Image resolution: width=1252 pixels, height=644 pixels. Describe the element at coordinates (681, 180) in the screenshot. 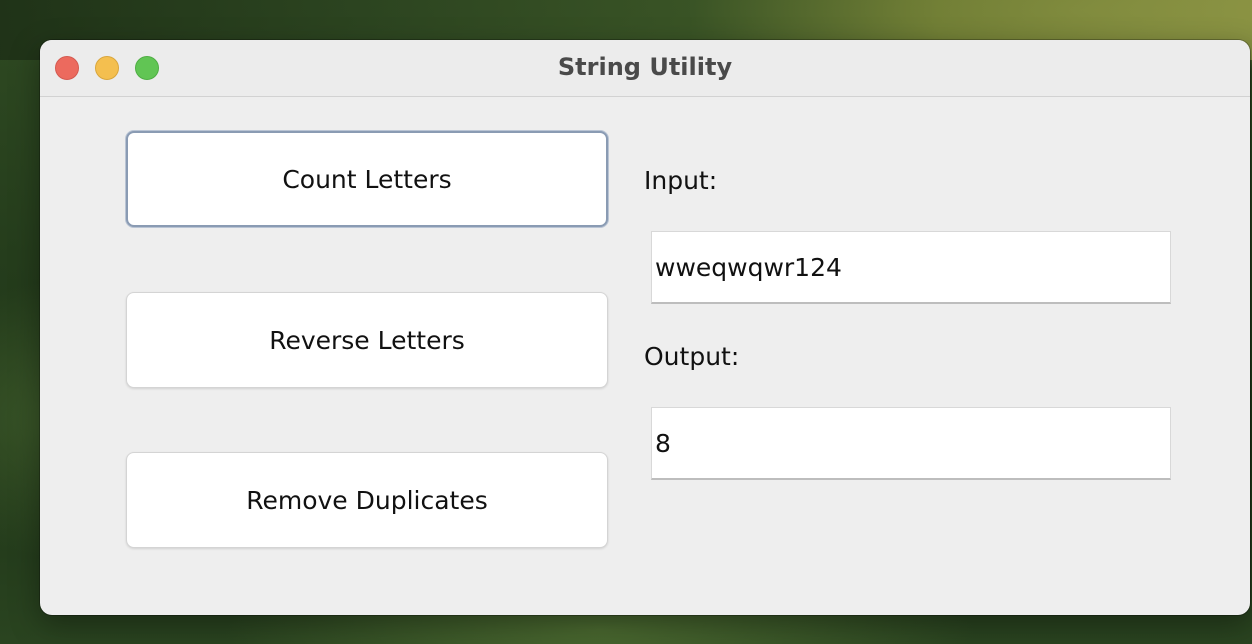

I see `input-label: Input:` at that location.